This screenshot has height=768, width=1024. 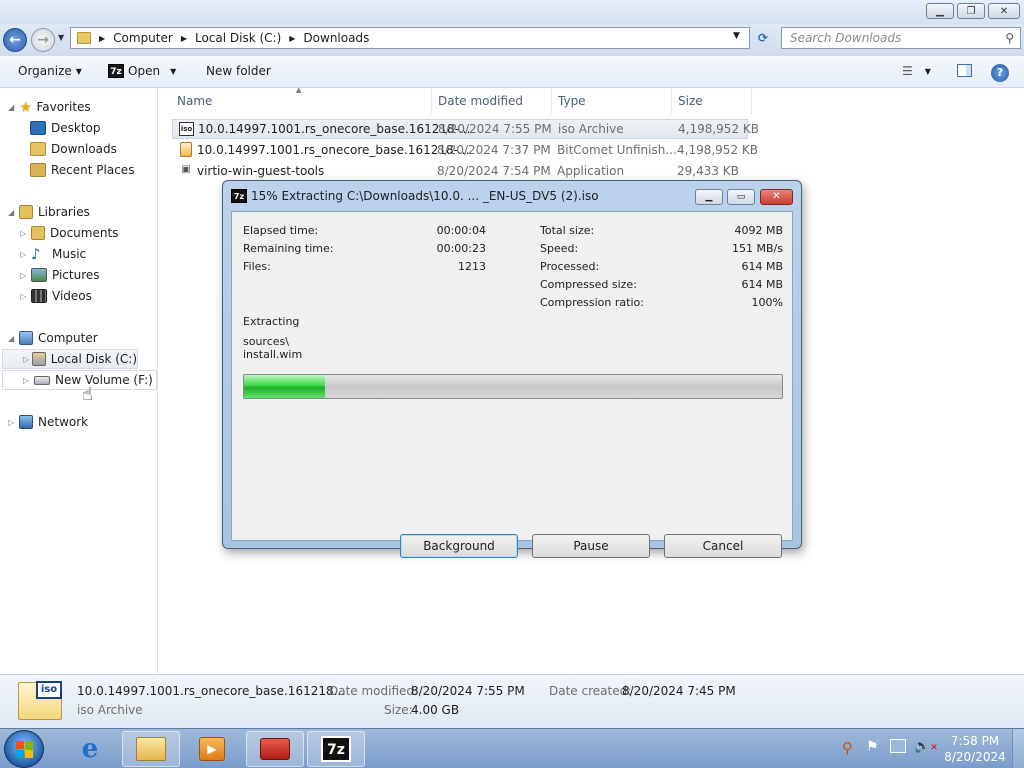 I want to click on sevenzip-icon: 7z, so click(x=239, y=196).